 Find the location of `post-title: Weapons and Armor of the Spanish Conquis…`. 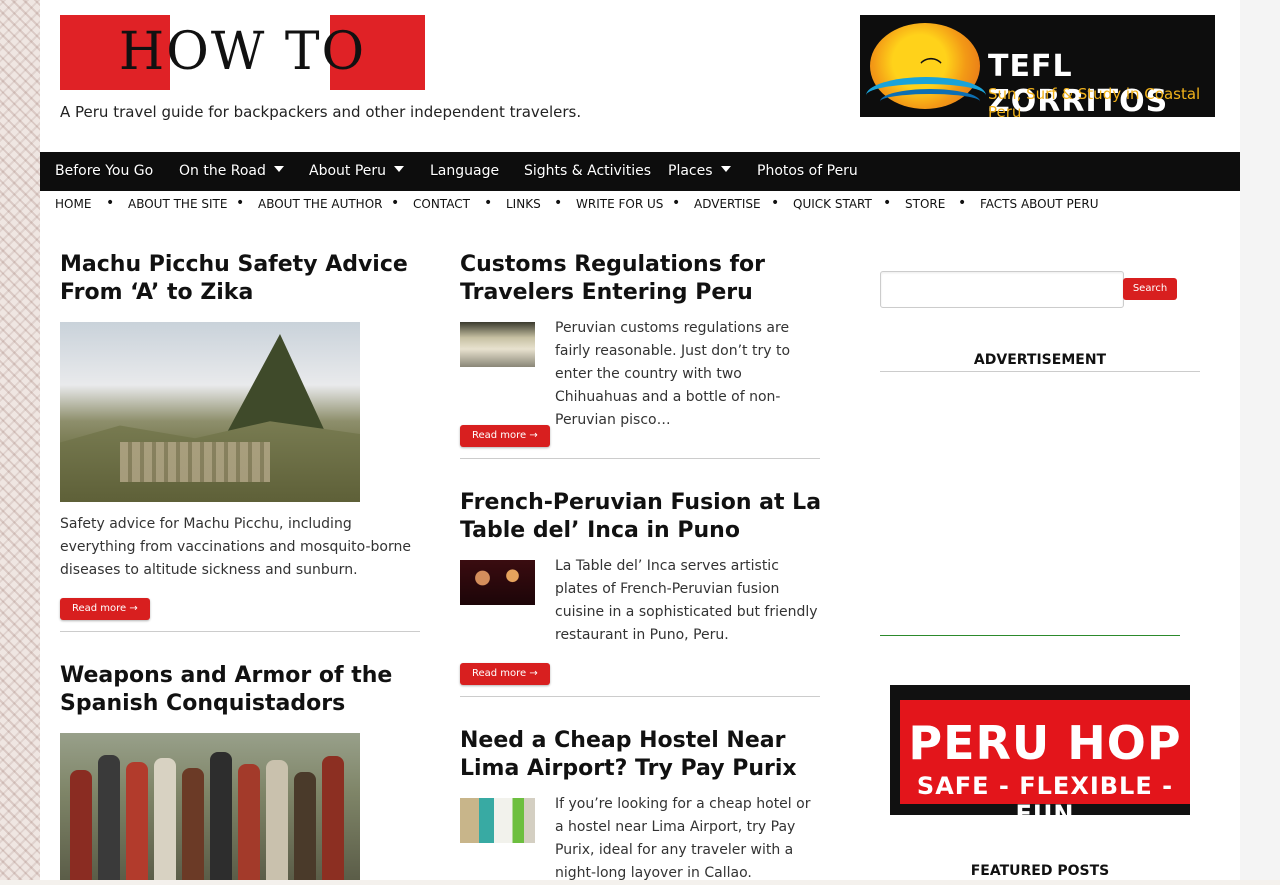

post-title: Weapons and Armor of the Spanish Conquis… is located at coordinates (245, 690).